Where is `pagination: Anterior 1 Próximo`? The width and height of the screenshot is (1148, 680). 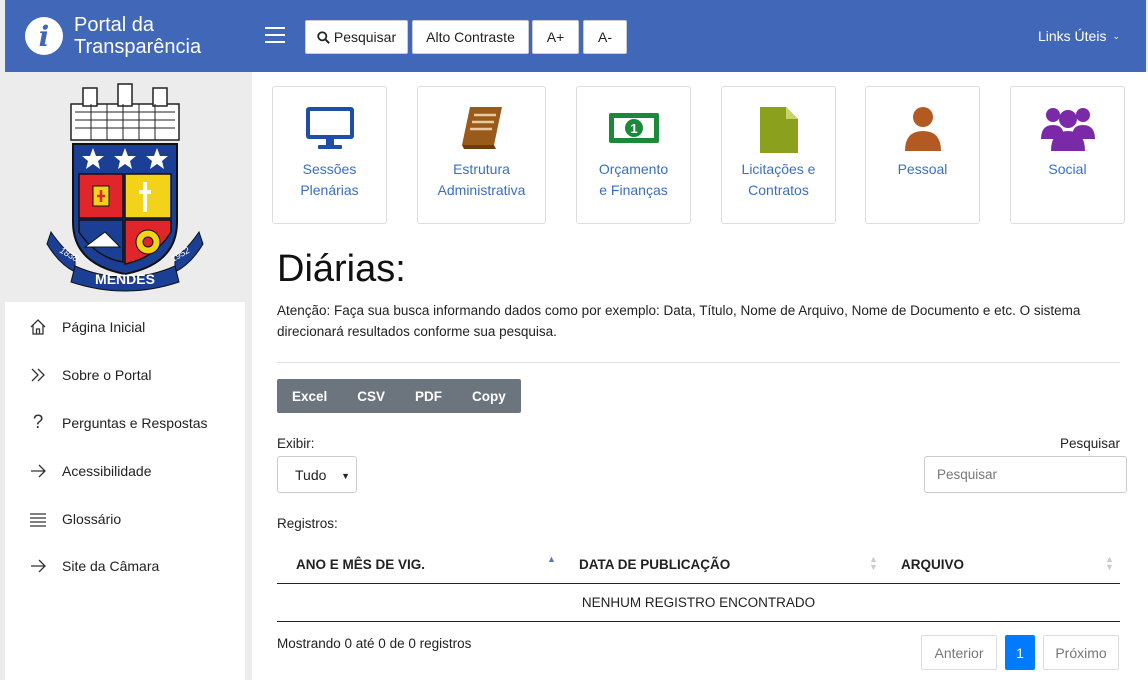
pagination: Anterior 1 Próximo is located at coordinates (1020, 652).